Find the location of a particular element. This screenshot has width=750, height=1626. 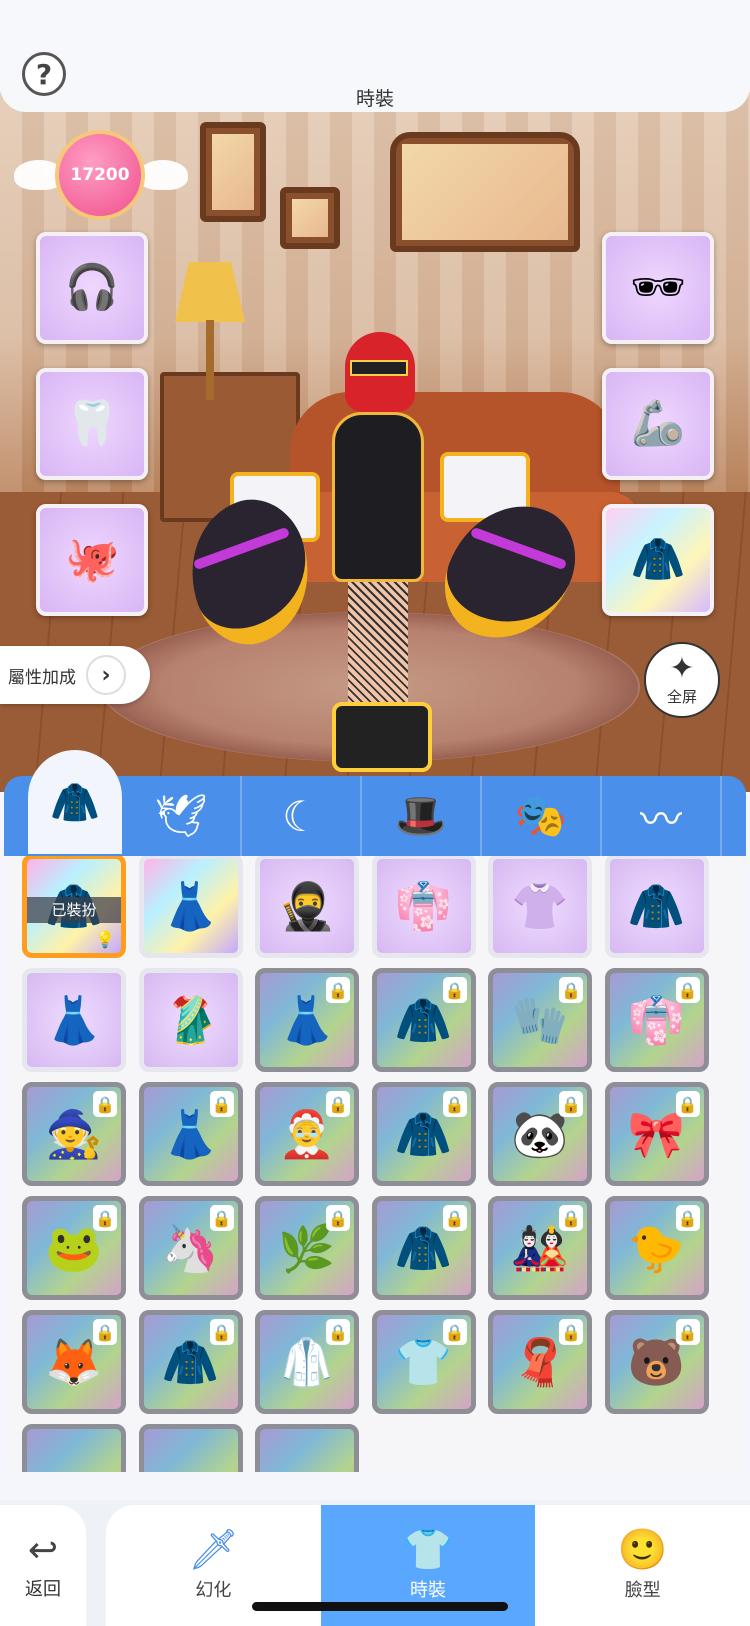

slot-eyewear: 🕶 is located at coordinates (658, 288).